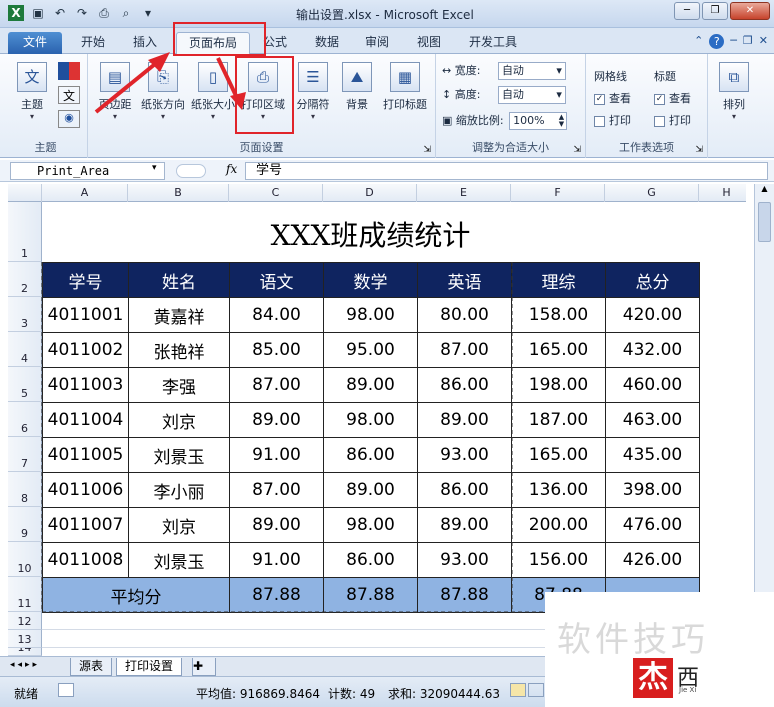  Describe the element at coordinates (35, 43) in the screenshot. I see `tab-file: 文件` at that location.